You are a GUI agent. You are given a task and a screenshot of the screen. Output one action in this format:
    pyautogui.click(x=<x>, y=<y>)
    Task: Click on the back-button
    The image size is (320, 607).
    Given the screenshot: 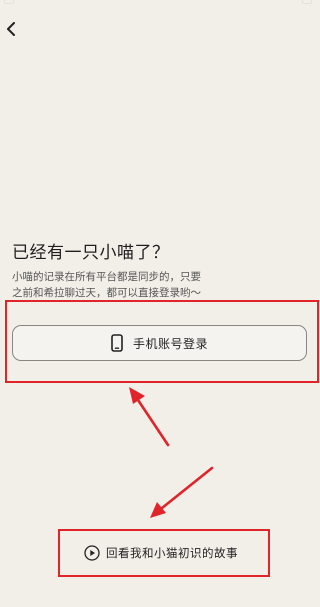 What is the action you would take?
    pyautogui.click(x=11, y=29)
    